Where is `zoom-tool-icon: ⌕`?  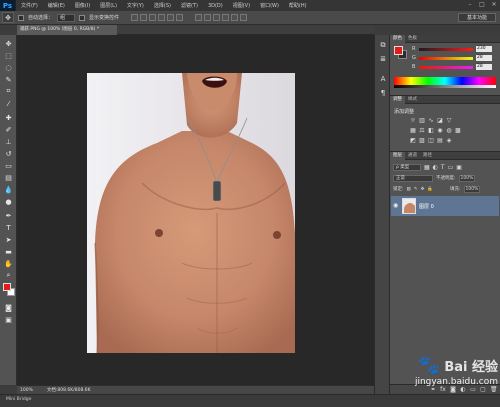 zoom-tool-icon: ⌕ is located at coordinates (8, 275).